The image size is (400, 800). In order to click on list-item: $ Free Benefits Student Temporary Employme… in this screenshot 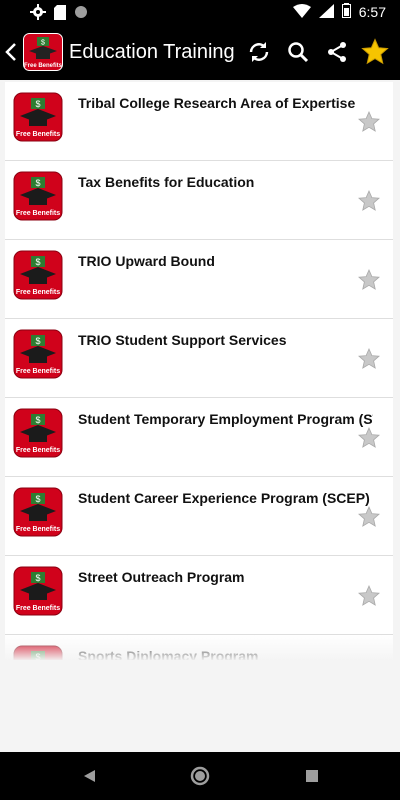, I will do `click(199, 437)`.